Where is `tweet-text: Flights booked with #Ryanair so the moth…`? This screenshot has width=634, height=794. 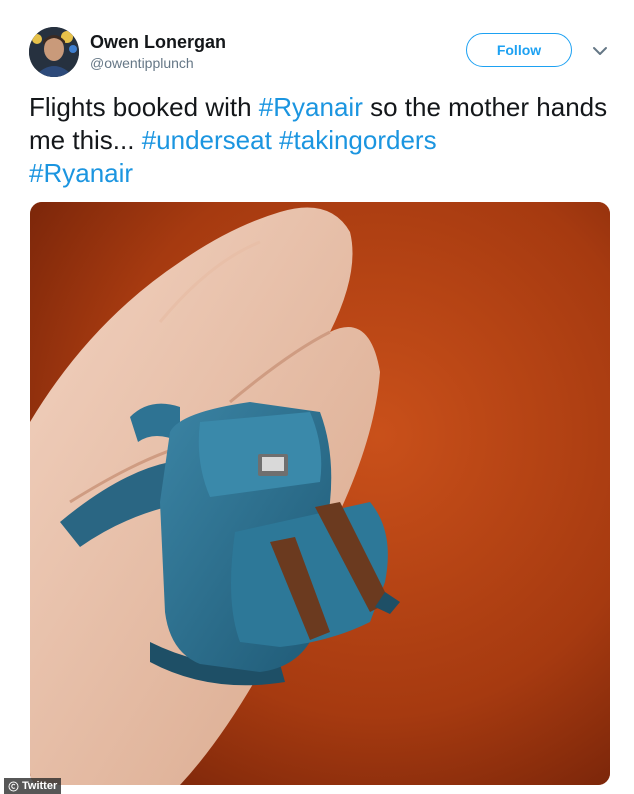
tweet-text: Flights booked with #Ryanair so the moth… is located at coordinates (319, 140).